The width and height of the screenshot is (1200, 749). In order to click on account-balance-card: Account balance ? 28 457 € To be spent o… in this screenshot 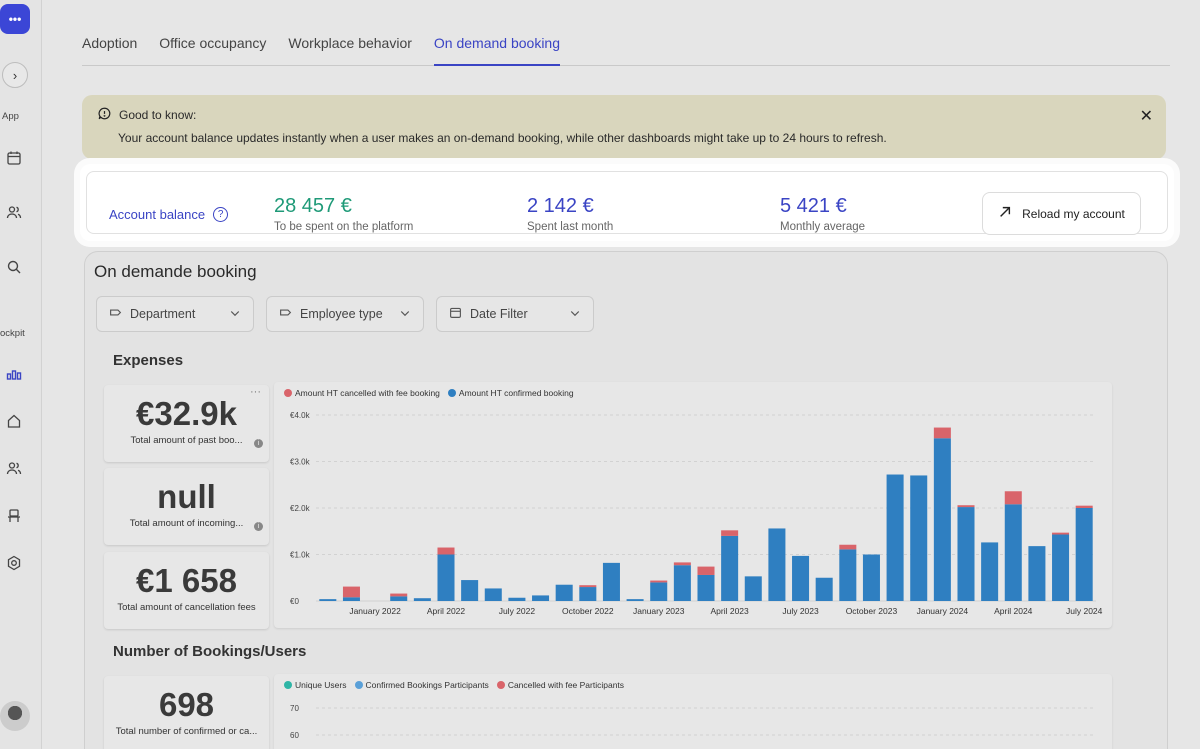, I will do `click(627, 202)`.